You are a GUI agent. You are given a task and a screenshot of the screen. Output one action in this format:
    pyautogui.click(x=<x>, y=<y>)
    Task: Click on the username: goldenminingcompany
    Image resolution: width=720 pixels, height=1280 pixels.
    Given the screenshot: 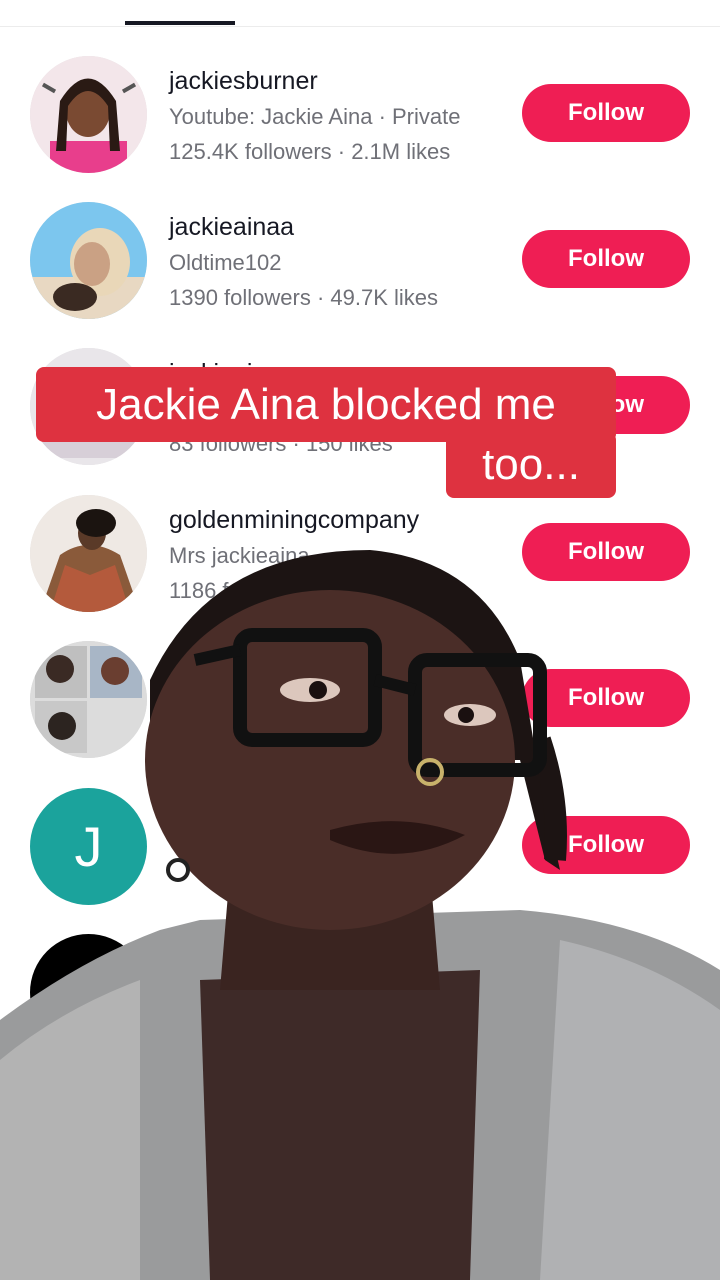 What is the action you would take?
    pyautogui.click(x=294, y=520)
    